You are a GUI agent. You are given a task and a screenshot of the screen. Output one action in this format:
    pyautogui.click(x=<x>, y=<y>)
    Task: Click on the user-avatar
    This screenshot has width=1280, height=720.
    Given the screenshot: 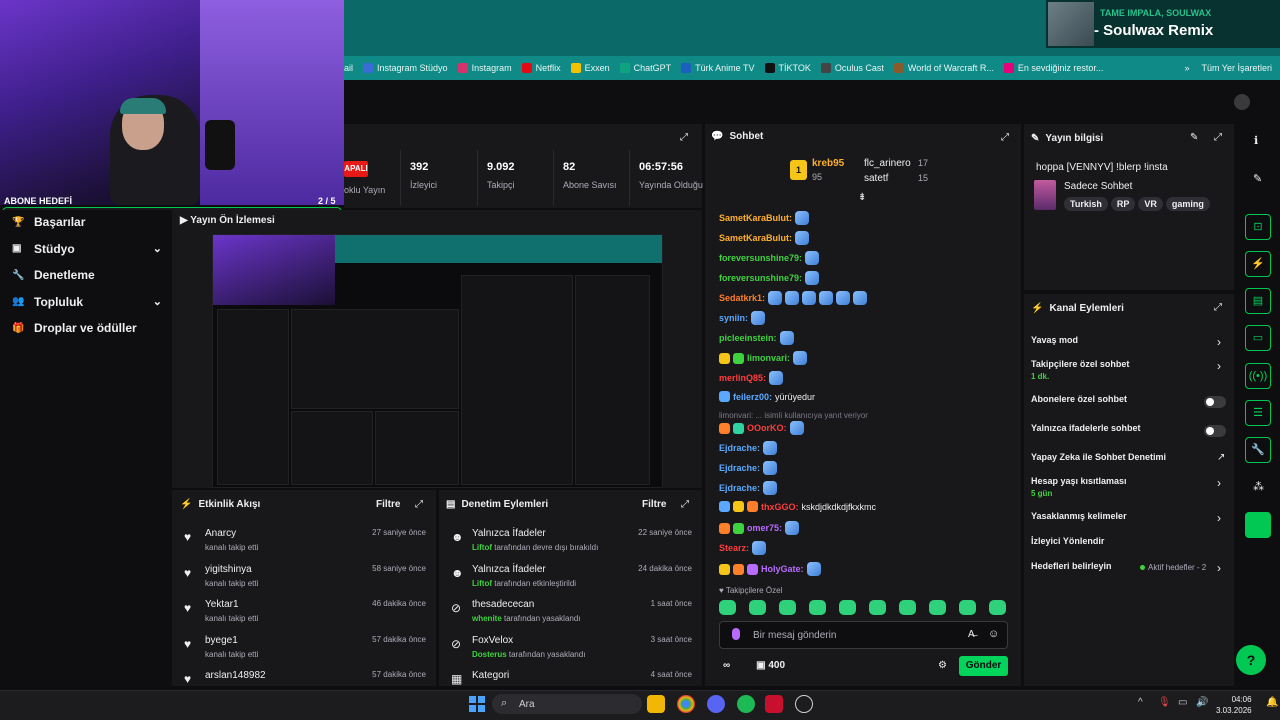 What is the action you would take?
    pyautogui.click(x=1242, y=102)
    